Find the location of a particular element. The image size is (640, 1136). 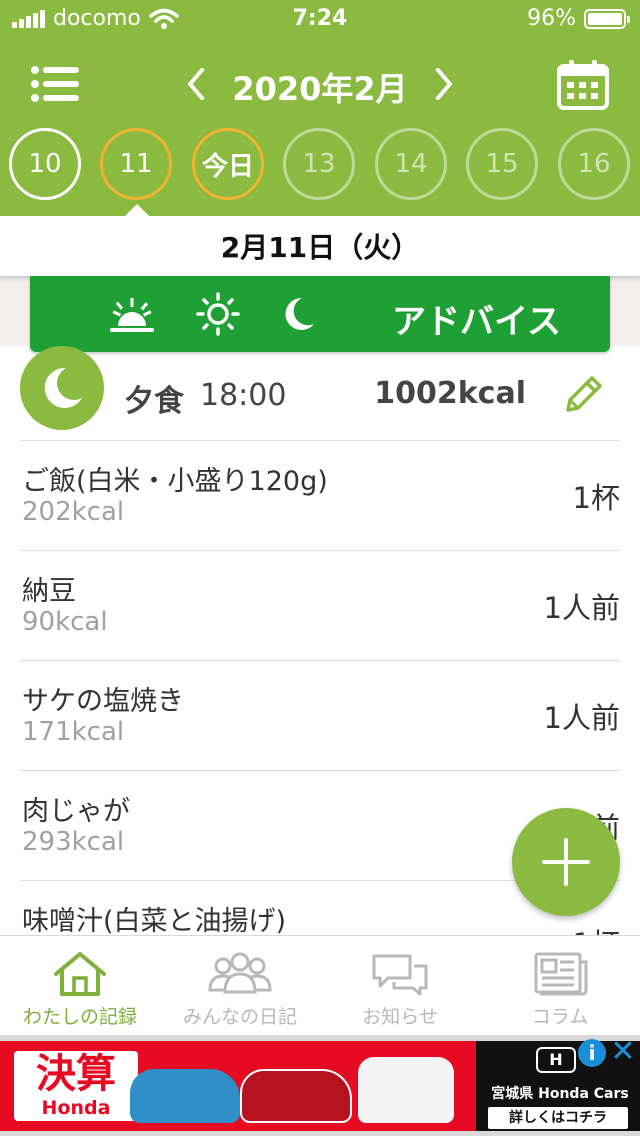

tab-bar: わたしの記録 みんなの日記 お知らせ コラム is located at coordinates (320, 985).